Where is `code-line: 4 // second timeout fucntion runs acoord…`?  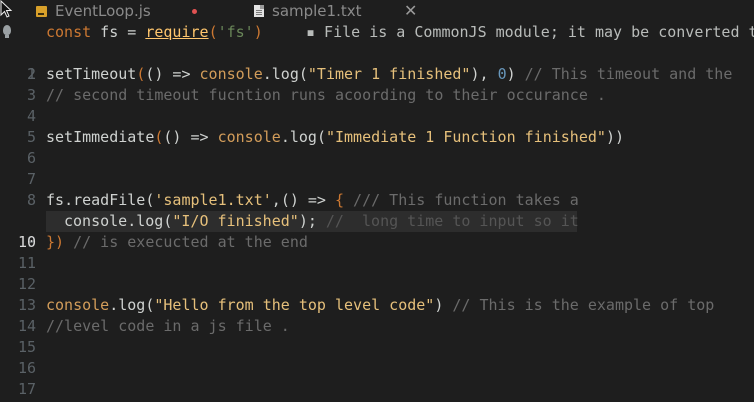 code-line: 4 // second timeout fucntion runs acoord… is located at coordinates (377, 105).